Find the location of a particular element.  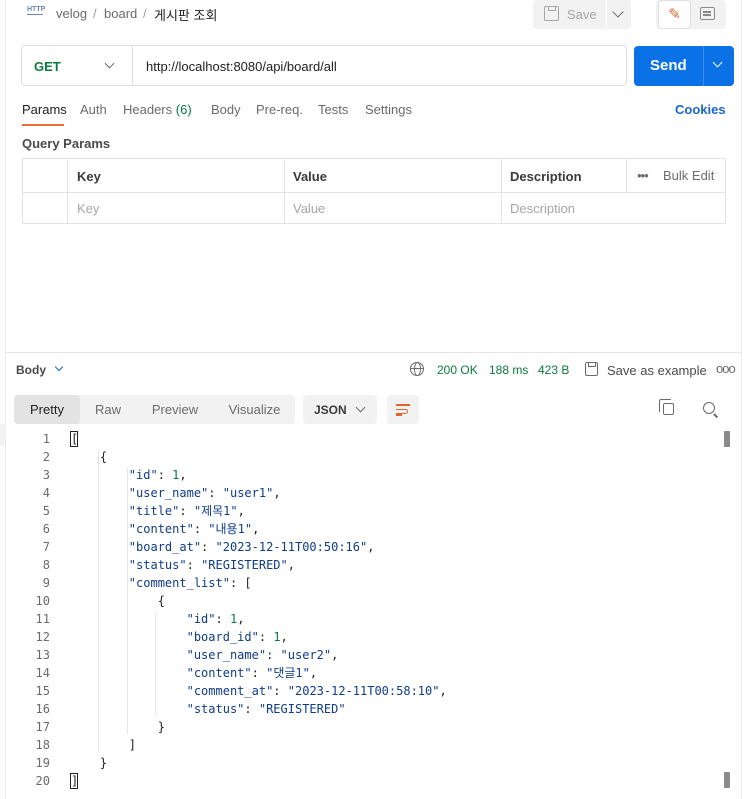

line-number: 20 is located at coordinates (42, 781).